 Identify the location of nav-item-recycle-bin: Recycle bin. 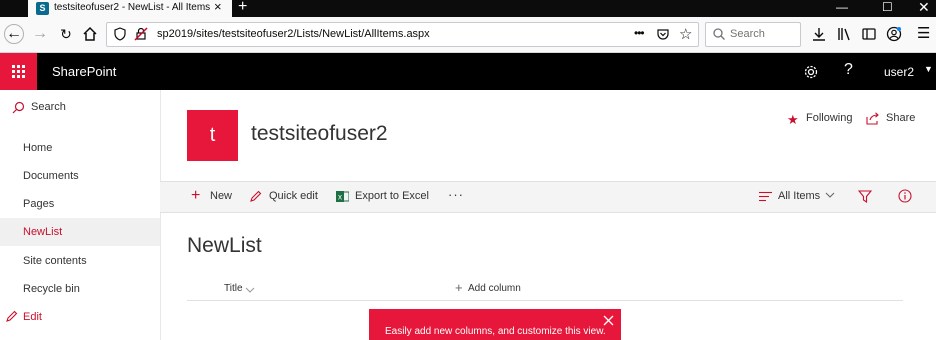
(80, 289).